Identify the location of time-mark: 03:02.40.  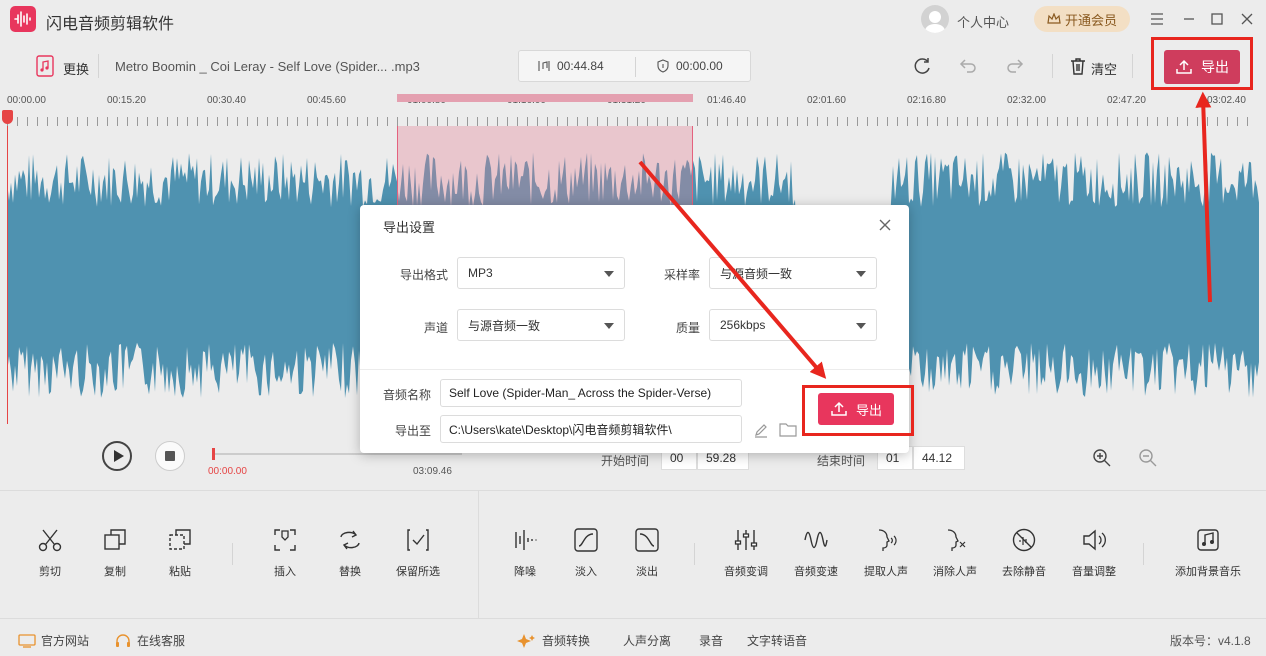
(1226, 100).